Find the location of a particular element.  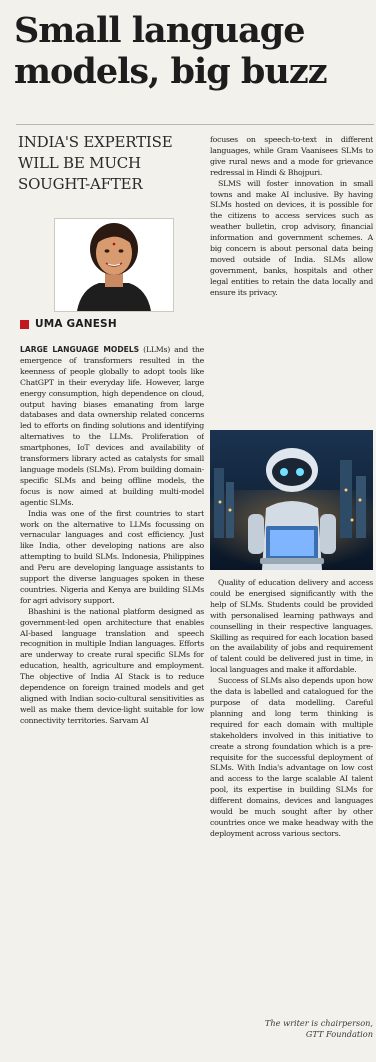

writer-credit-line: GTT Foundation is located at coordinates (339, 1034).